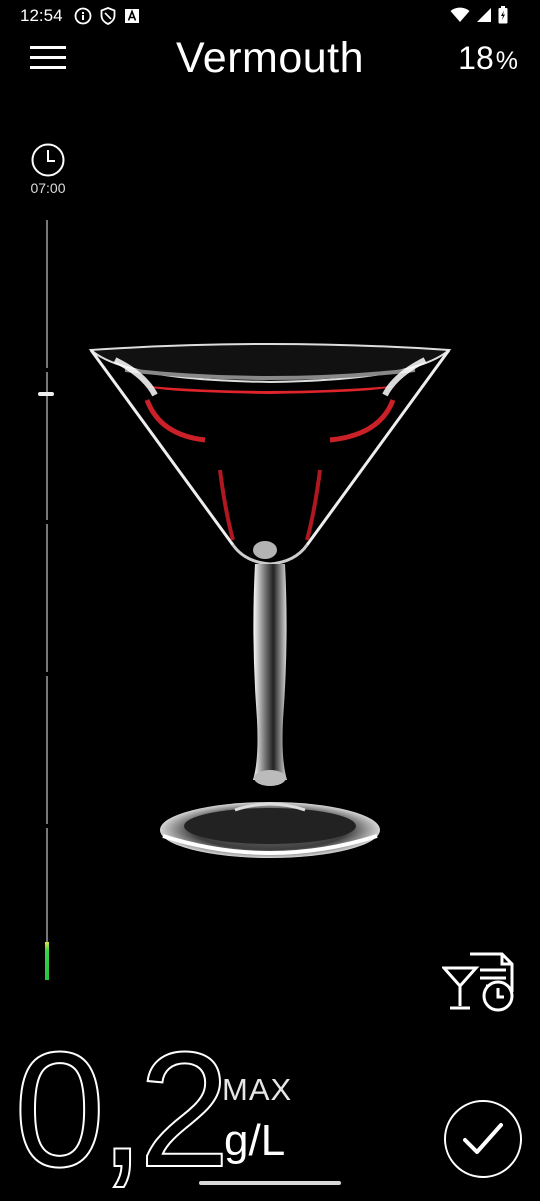 The height and width of the screenshot is (1201, 540). I want to click on clock-icon, so click(48, 160).